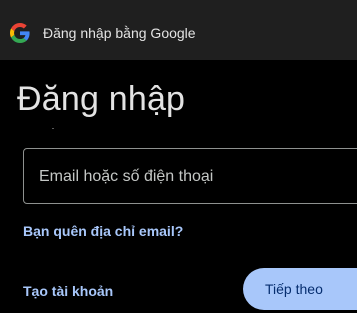 This screenshot has height=313, width=357. I want to click on create-account-link: Tạo tài khoản, so click(68, 291).